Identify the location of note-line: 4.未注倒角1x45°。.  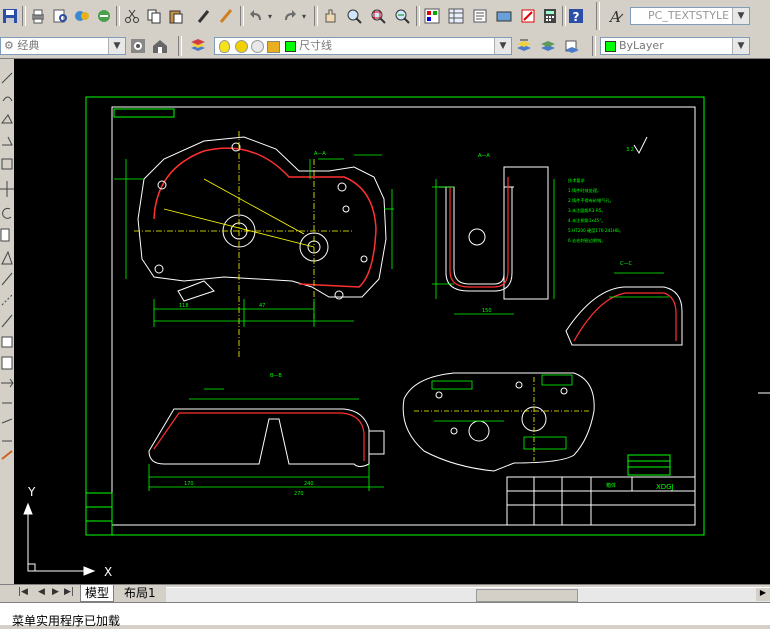
(587, 220).